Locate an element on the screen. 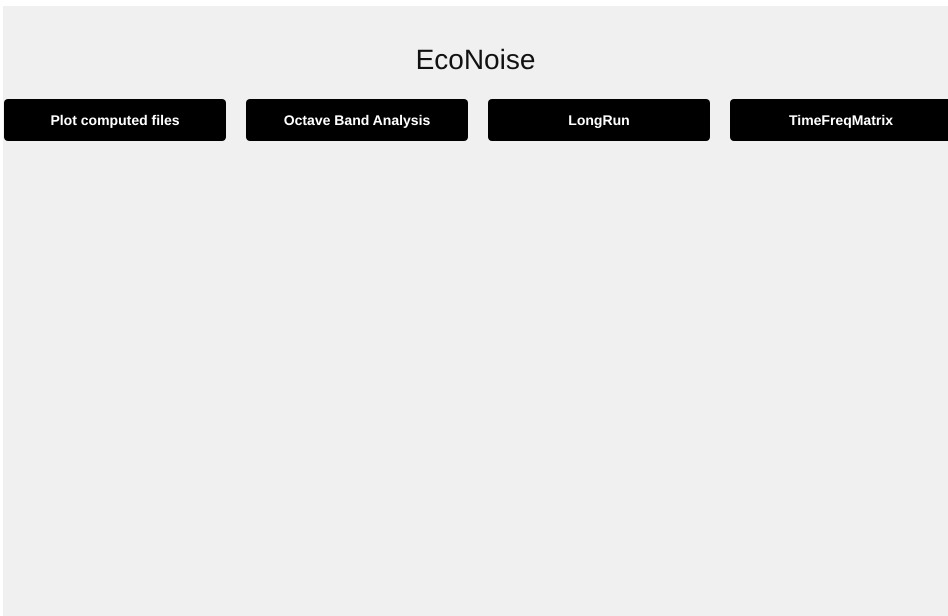  app-title: EcoNoise is located at coordinates (475, 59).